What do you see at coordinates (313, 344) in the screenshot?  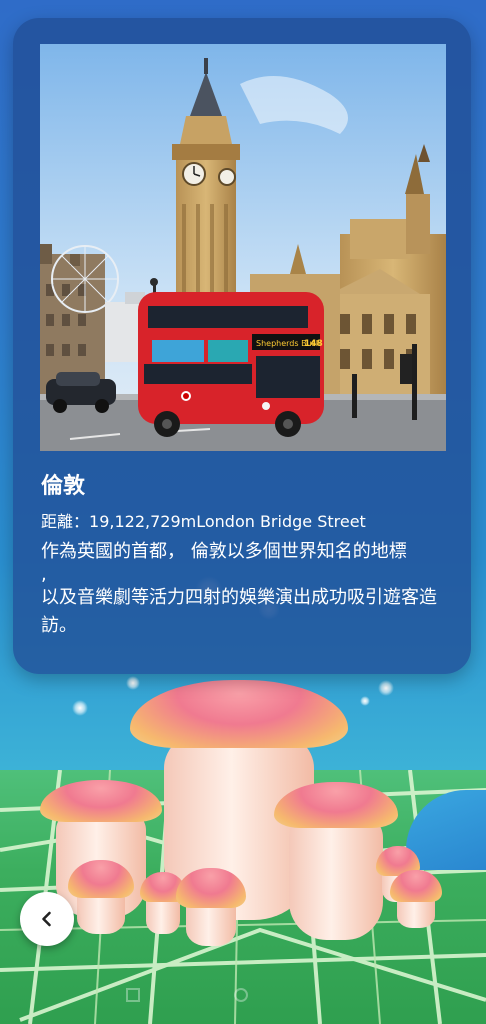 I see `bus-route-number: 148` at bounding box center [313, 344].